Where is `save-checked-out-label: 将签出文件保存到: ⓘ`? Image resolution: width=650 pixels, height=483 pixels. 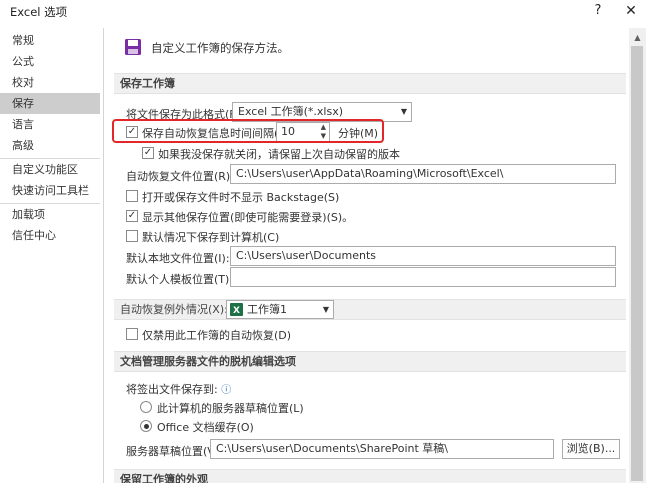 save-checked-out-label: 将签出文件保存到: ⓘ is located at coordinates (178, 389).